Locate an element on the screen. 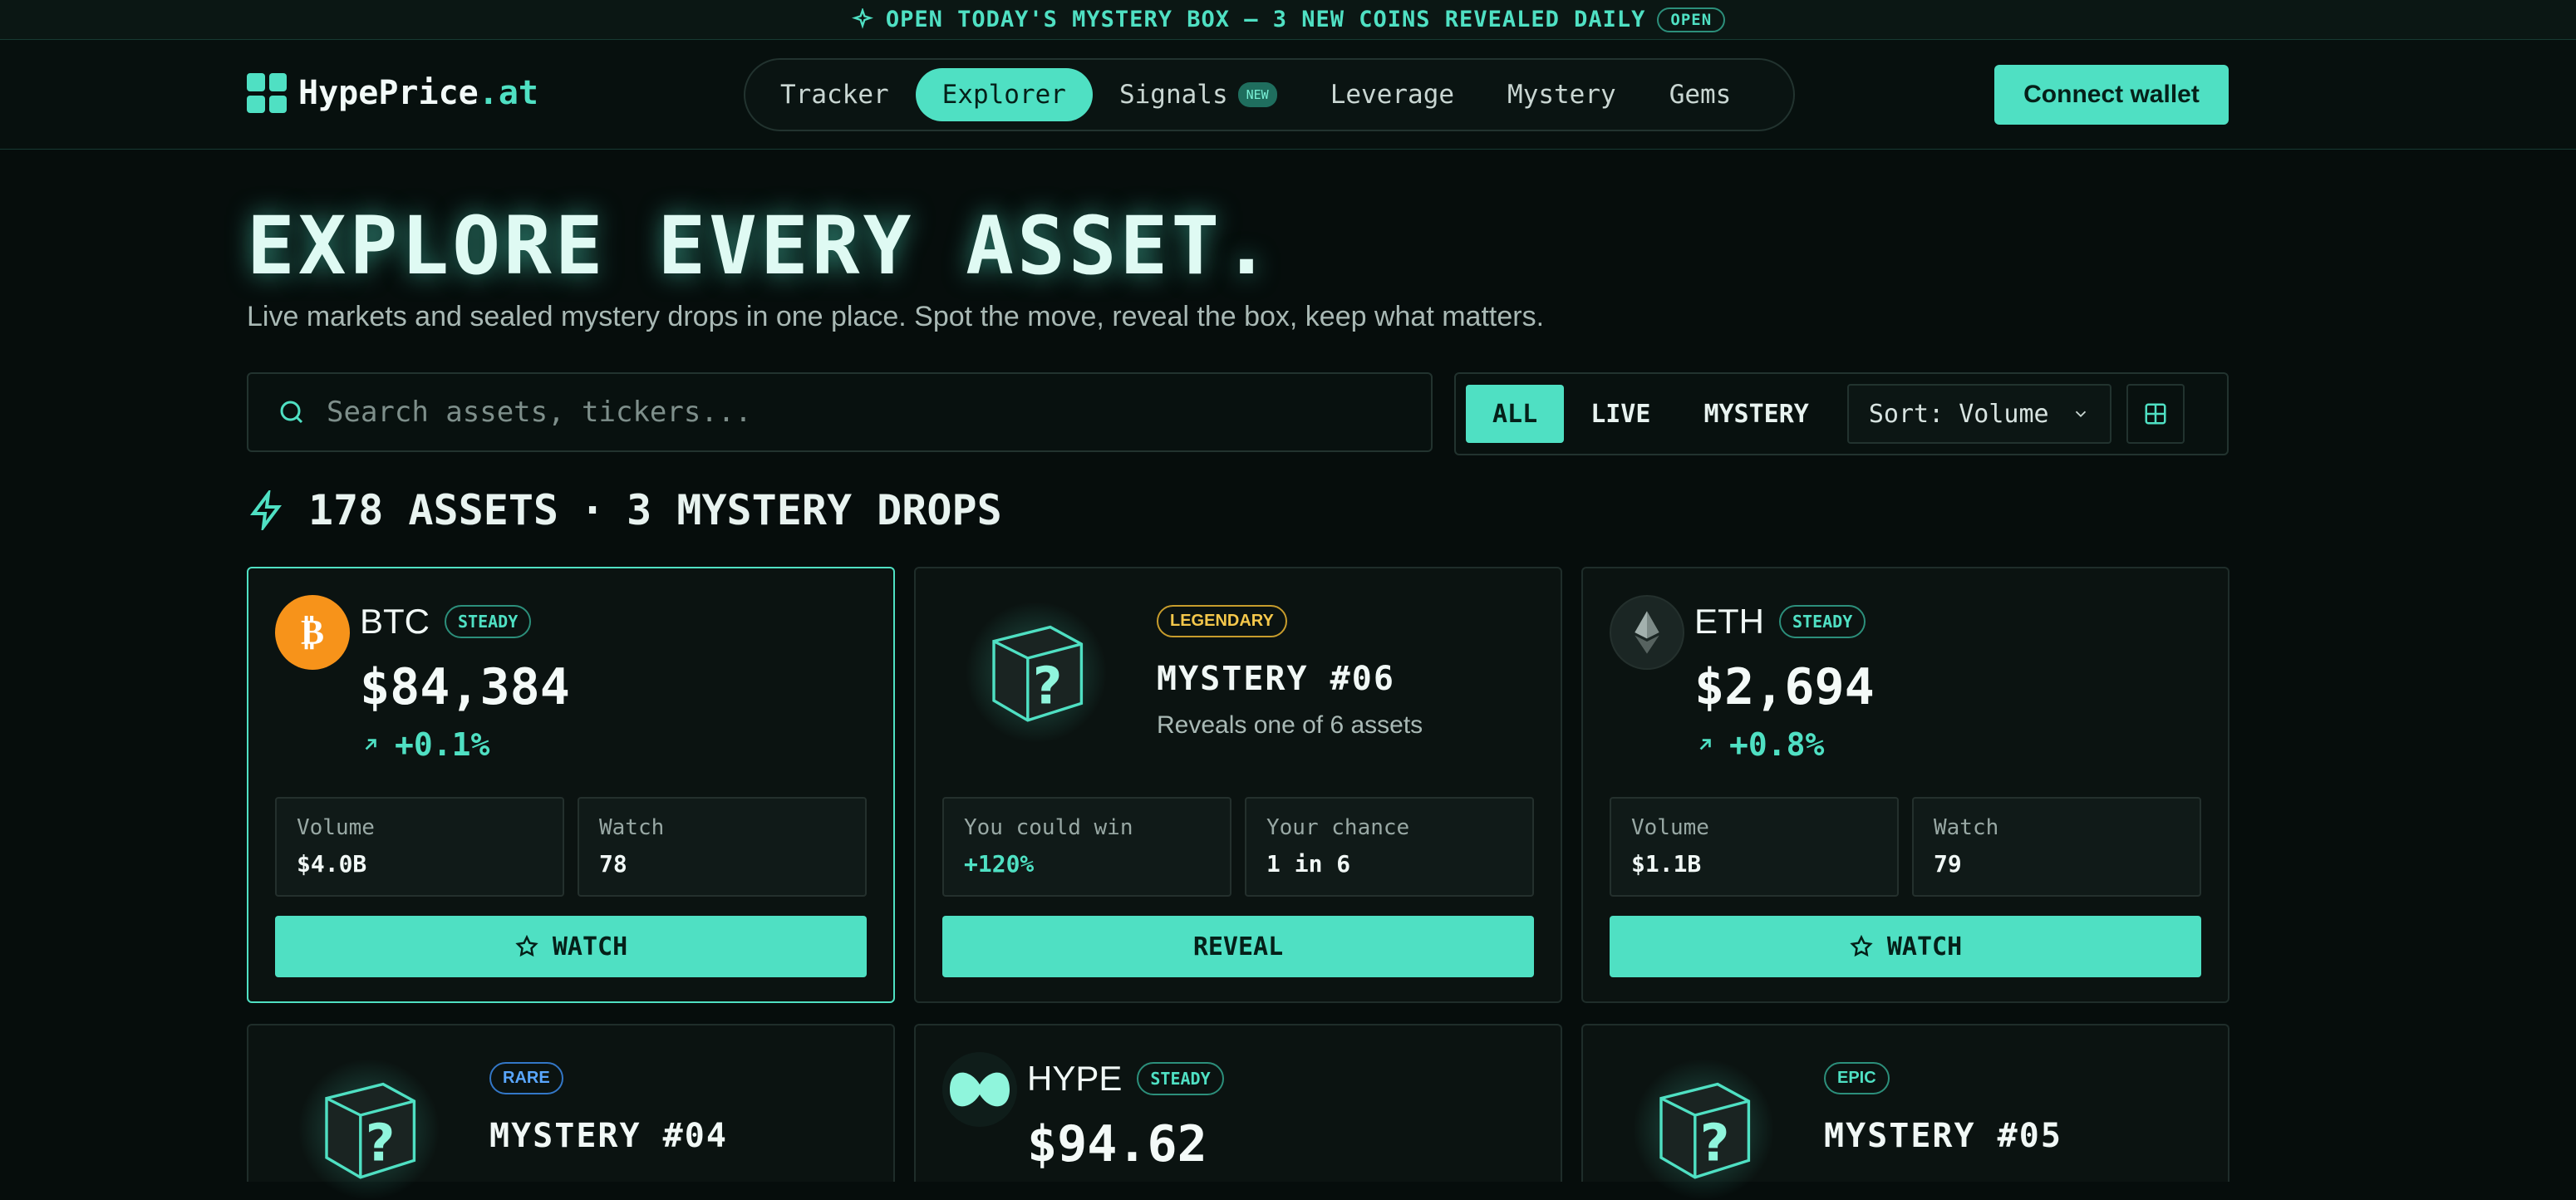  filter-all-button: ALL is located at coordinates (1515, 414).